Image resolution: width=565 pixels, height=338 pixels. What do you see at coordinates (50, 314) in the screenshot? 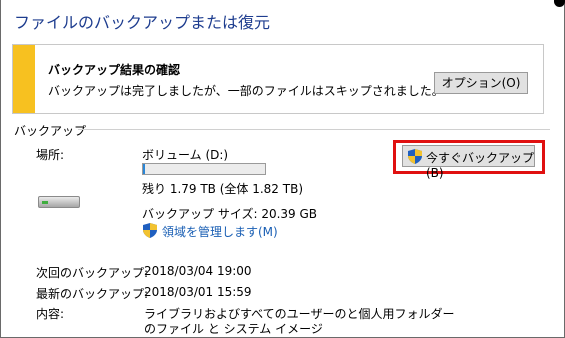
I see `contents-label: 内容:` at bounding box center [50, 314].